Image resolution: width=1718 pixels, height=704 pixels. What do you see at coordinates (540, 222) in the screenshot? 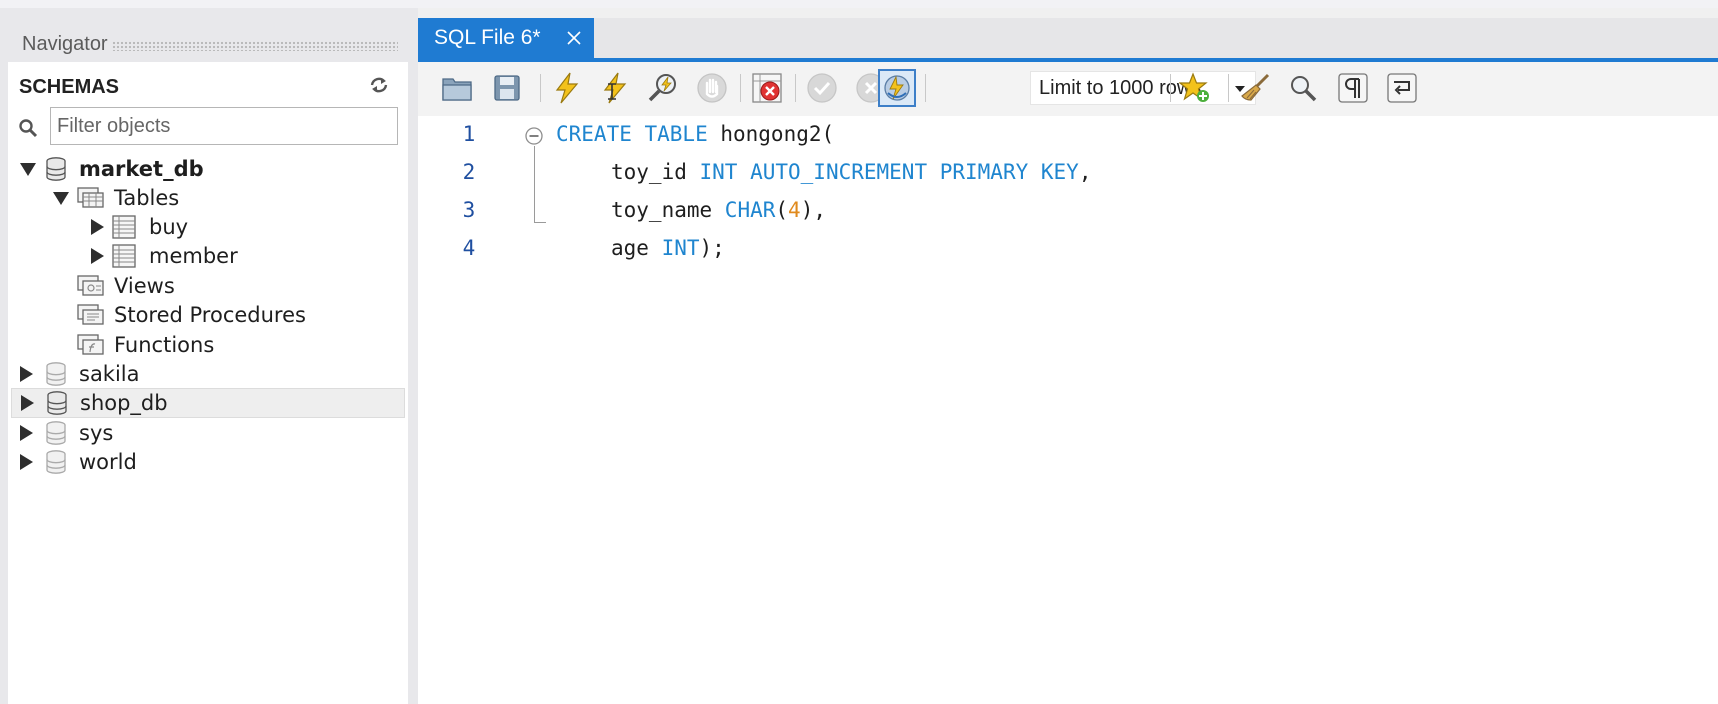
I see `fold-guide-end` at bounding box center [540, 222].